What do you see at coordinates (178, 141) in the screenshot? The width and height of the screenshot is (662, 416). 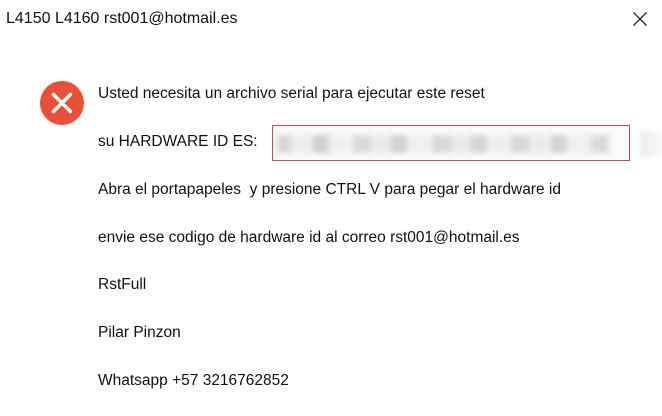 I see `hardware-id-label: su HARDWARE ID ES:` at bounding box center [178, 141].